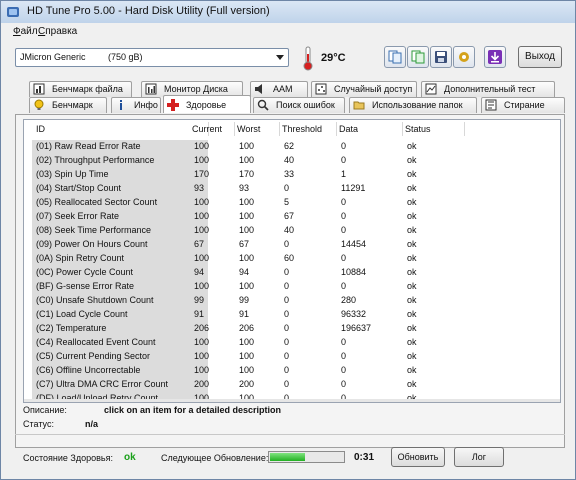 This screenshot has width=576, height=480. I want to click on cell-threshold: 33, so click(289, 174).